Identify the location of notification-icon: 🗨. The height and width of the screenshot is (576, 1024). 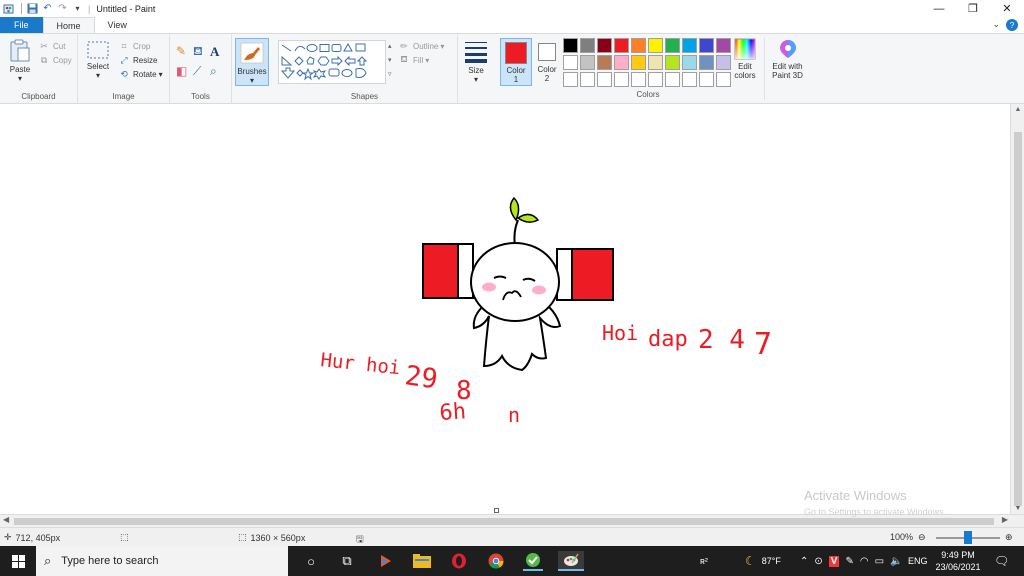
(1001, 561).